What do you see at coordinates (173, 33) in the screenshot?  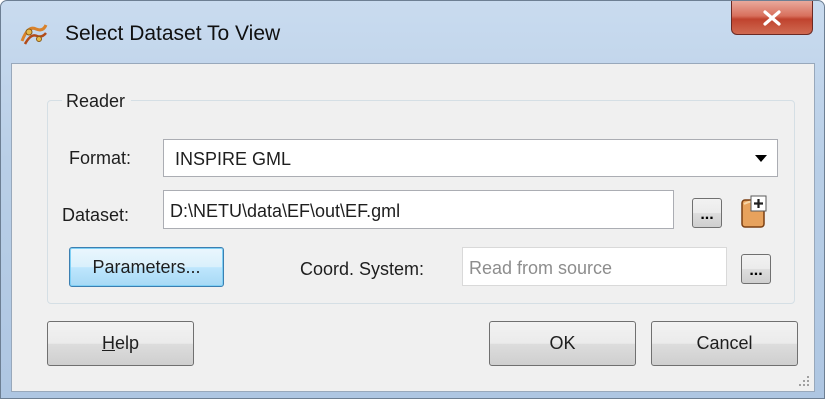 I see `window-title: Select Dataset To View` at bounding box center [173, 33].